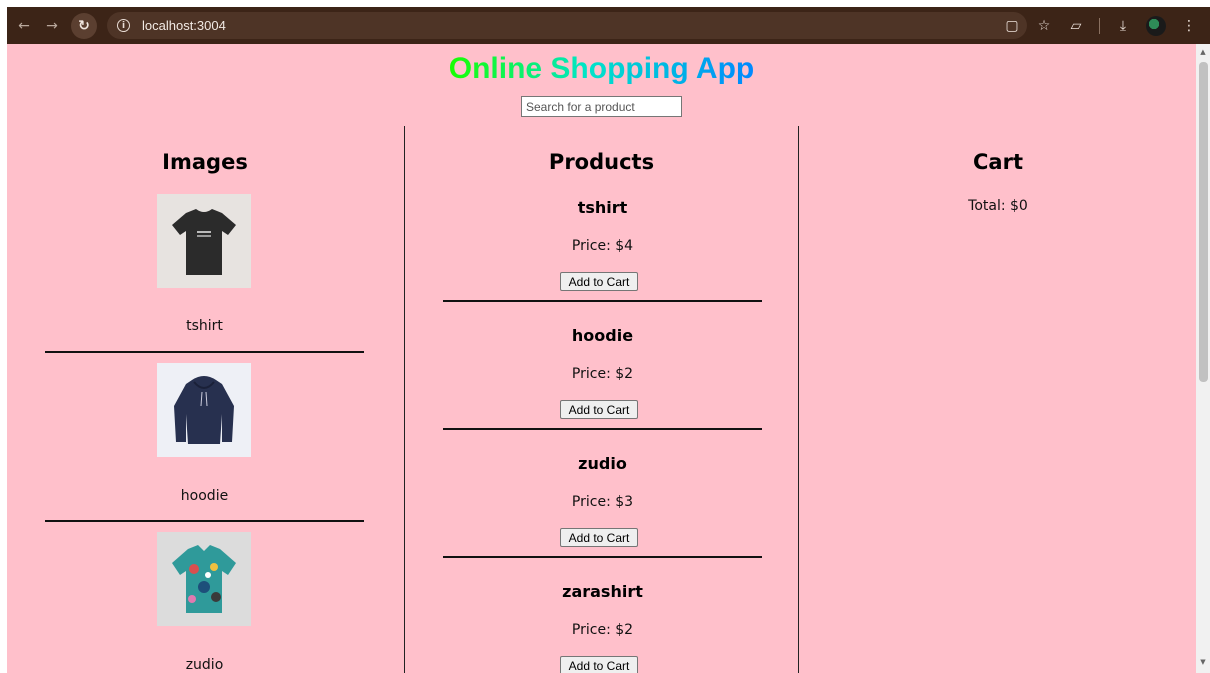 The width and height of the screenshot is (1210, 673). What do you see at coordinates (601, 162) in the screenshot?
I see `products-heading: Products` at bounding box center [601, 162].